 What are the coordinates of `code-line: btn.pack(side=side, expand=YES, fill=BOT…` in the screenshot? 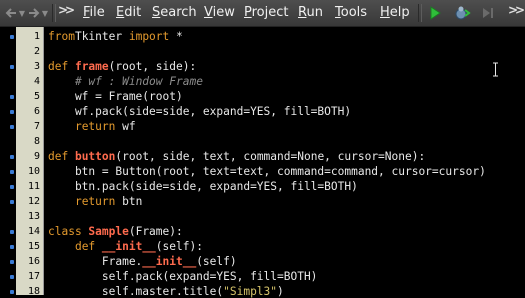 It's located at (203, 186).